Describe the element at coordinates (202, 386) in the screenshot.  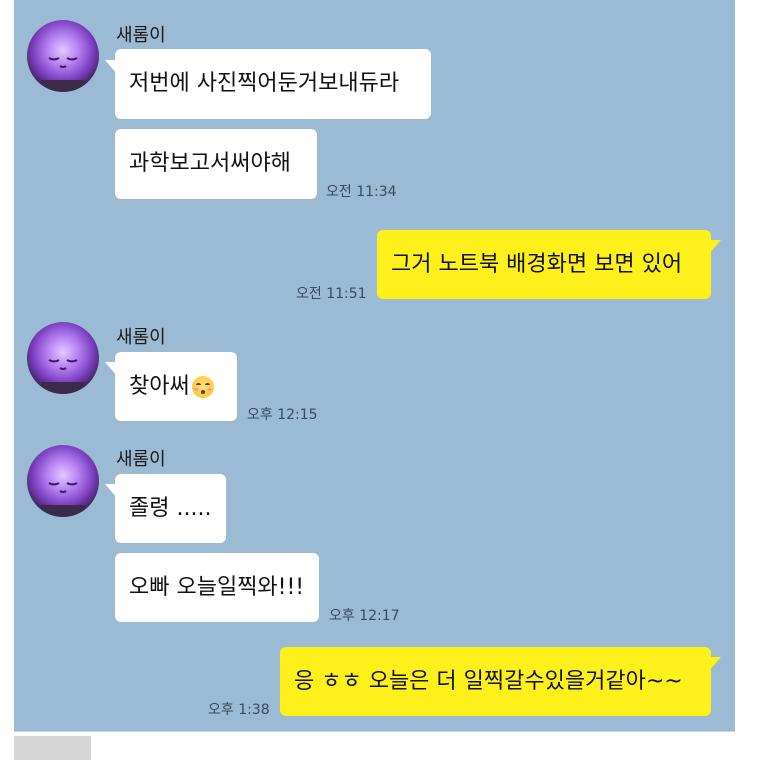
I see `kissing-face-closed-eyes-icon` at that location.